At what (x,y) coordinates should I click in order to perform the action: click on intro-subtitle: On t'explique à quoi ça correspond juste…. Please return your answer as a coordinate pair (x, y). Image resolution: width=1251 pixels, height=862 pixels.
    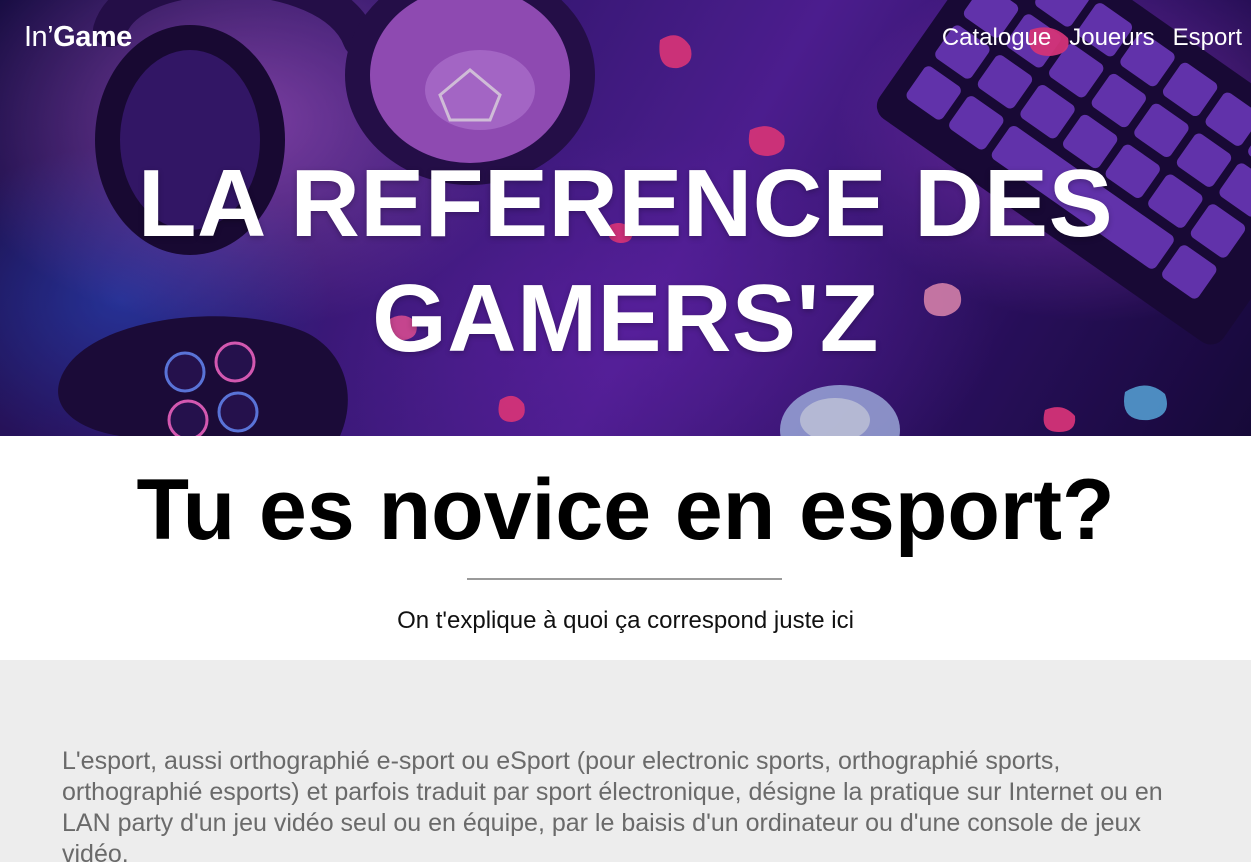
    Looking at the image, I should click on (625, 620).